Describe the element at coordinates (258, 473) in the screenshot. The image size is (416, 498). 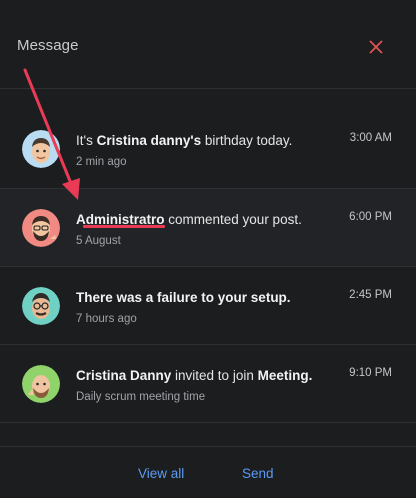
I see `send-link: Send` at that location.